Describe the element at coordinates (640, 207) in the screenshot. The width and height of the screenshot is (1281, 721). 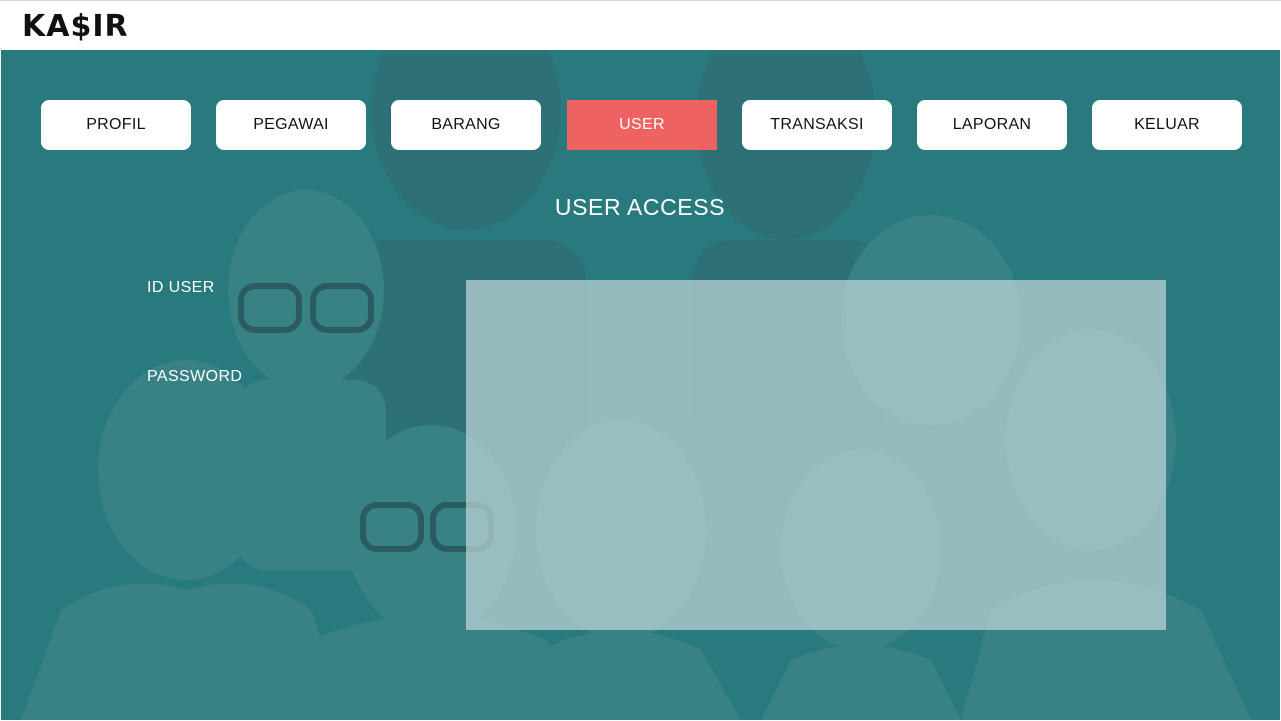
I see `page-title: USER ACCESS` at that location.